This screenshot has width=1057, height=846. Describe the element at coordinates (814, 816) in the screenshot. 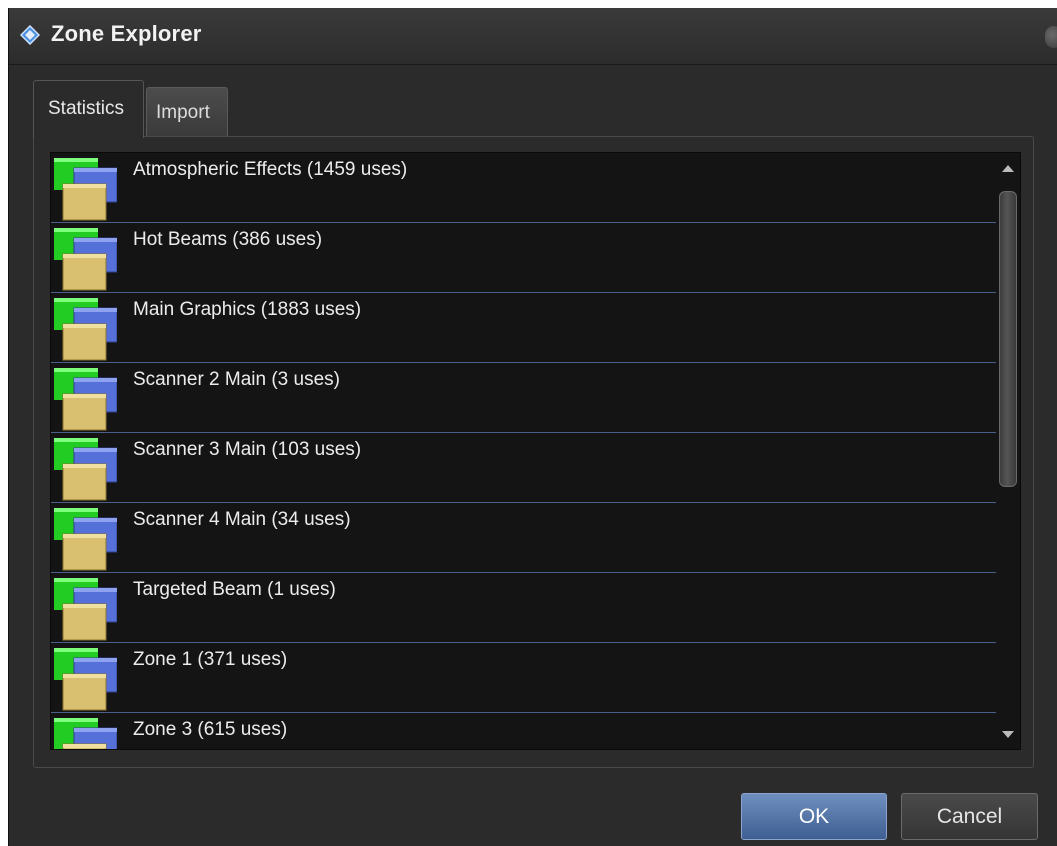

I see `ok-button: OK` at that location.